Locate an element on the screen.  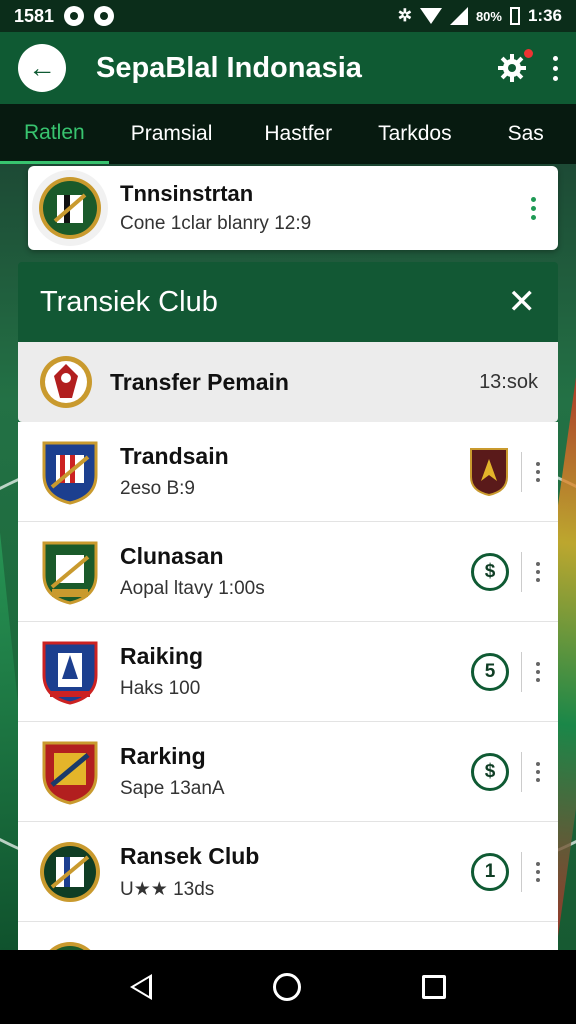
status-bar: 1581 ✲ 80% 1:36 is located at coordinates (288, 16).